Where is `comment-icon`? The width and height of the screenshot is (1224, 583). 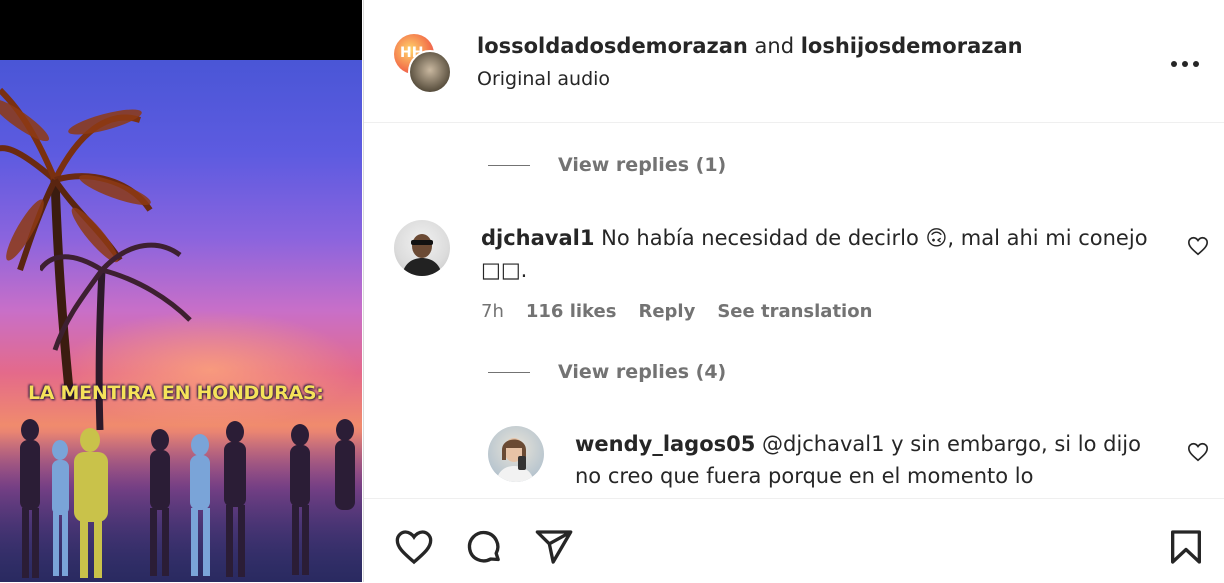
comment-icon is located at coordinates (484, 547).